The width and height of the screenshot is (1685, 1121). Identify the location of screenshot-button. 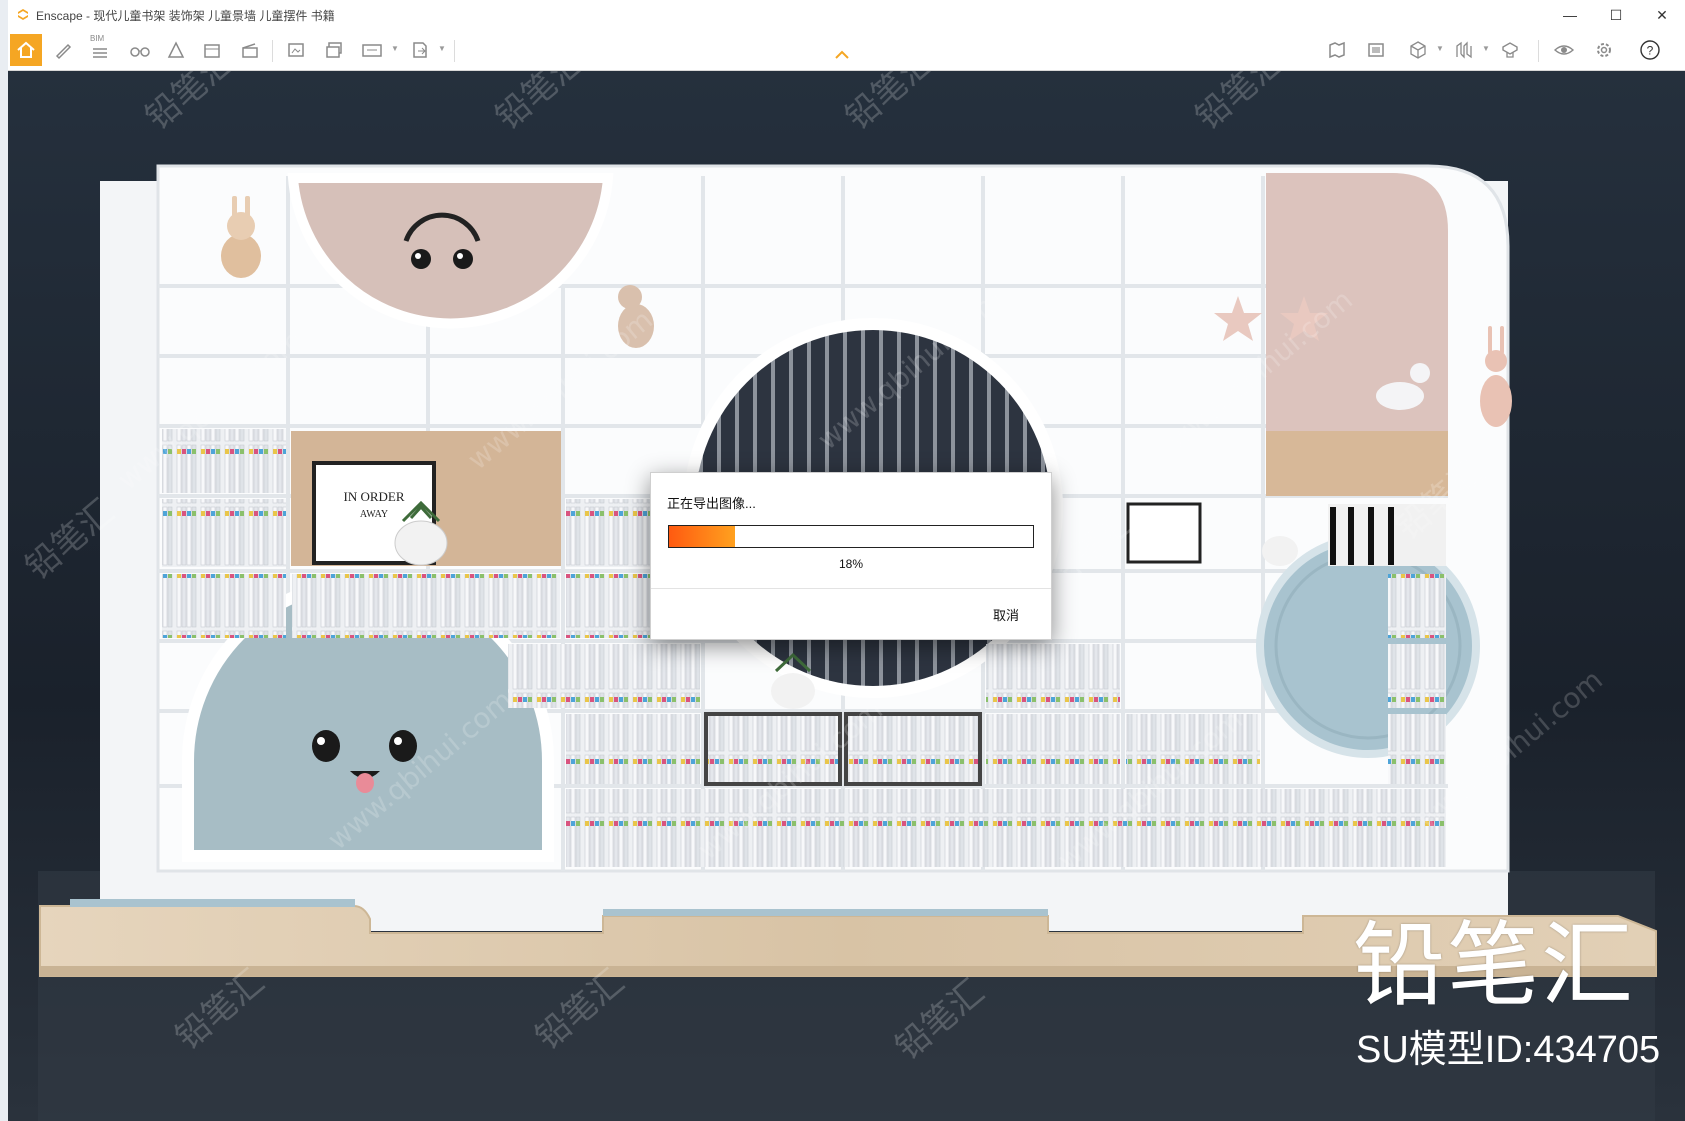
(296, 50).